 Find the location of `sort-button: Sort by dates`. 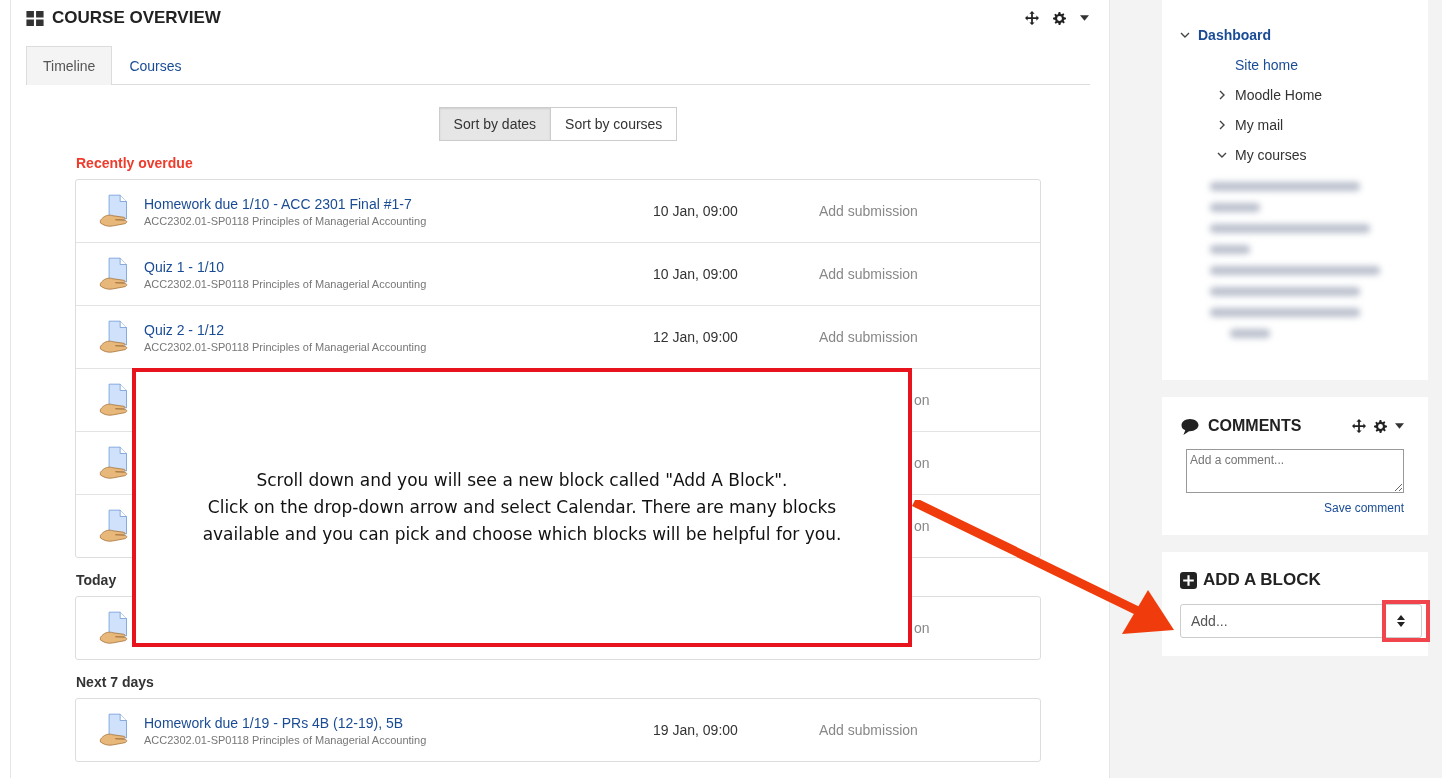

sort-button: Sort by dates is located at coordinates (495, 124).